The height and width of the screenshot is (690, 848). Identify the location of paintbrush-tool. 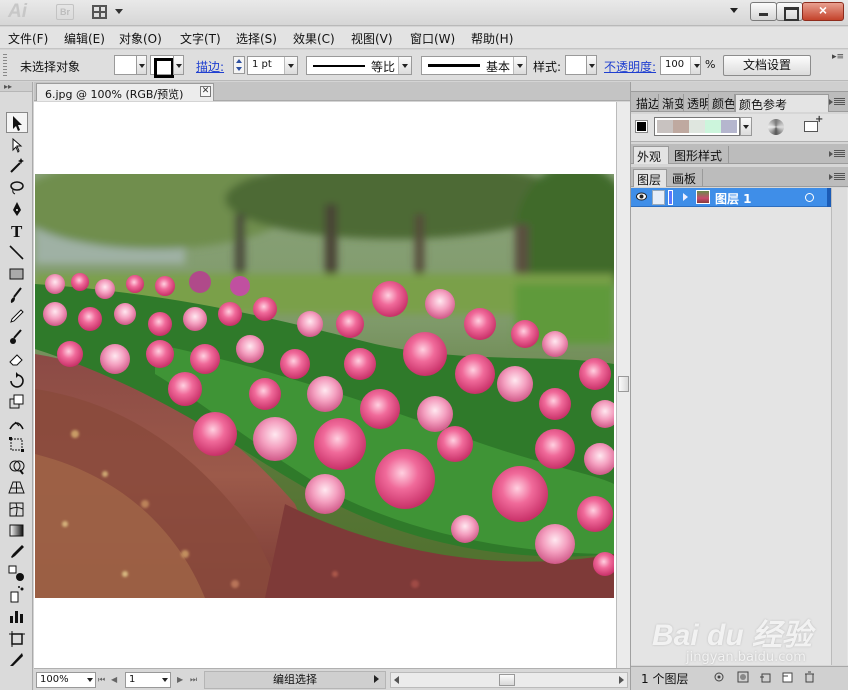
(17, 295).